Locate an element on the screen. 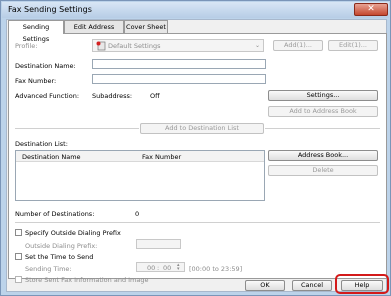  title-bar: Fax Sending Settings ✕ is located at coordinates (195, 10).